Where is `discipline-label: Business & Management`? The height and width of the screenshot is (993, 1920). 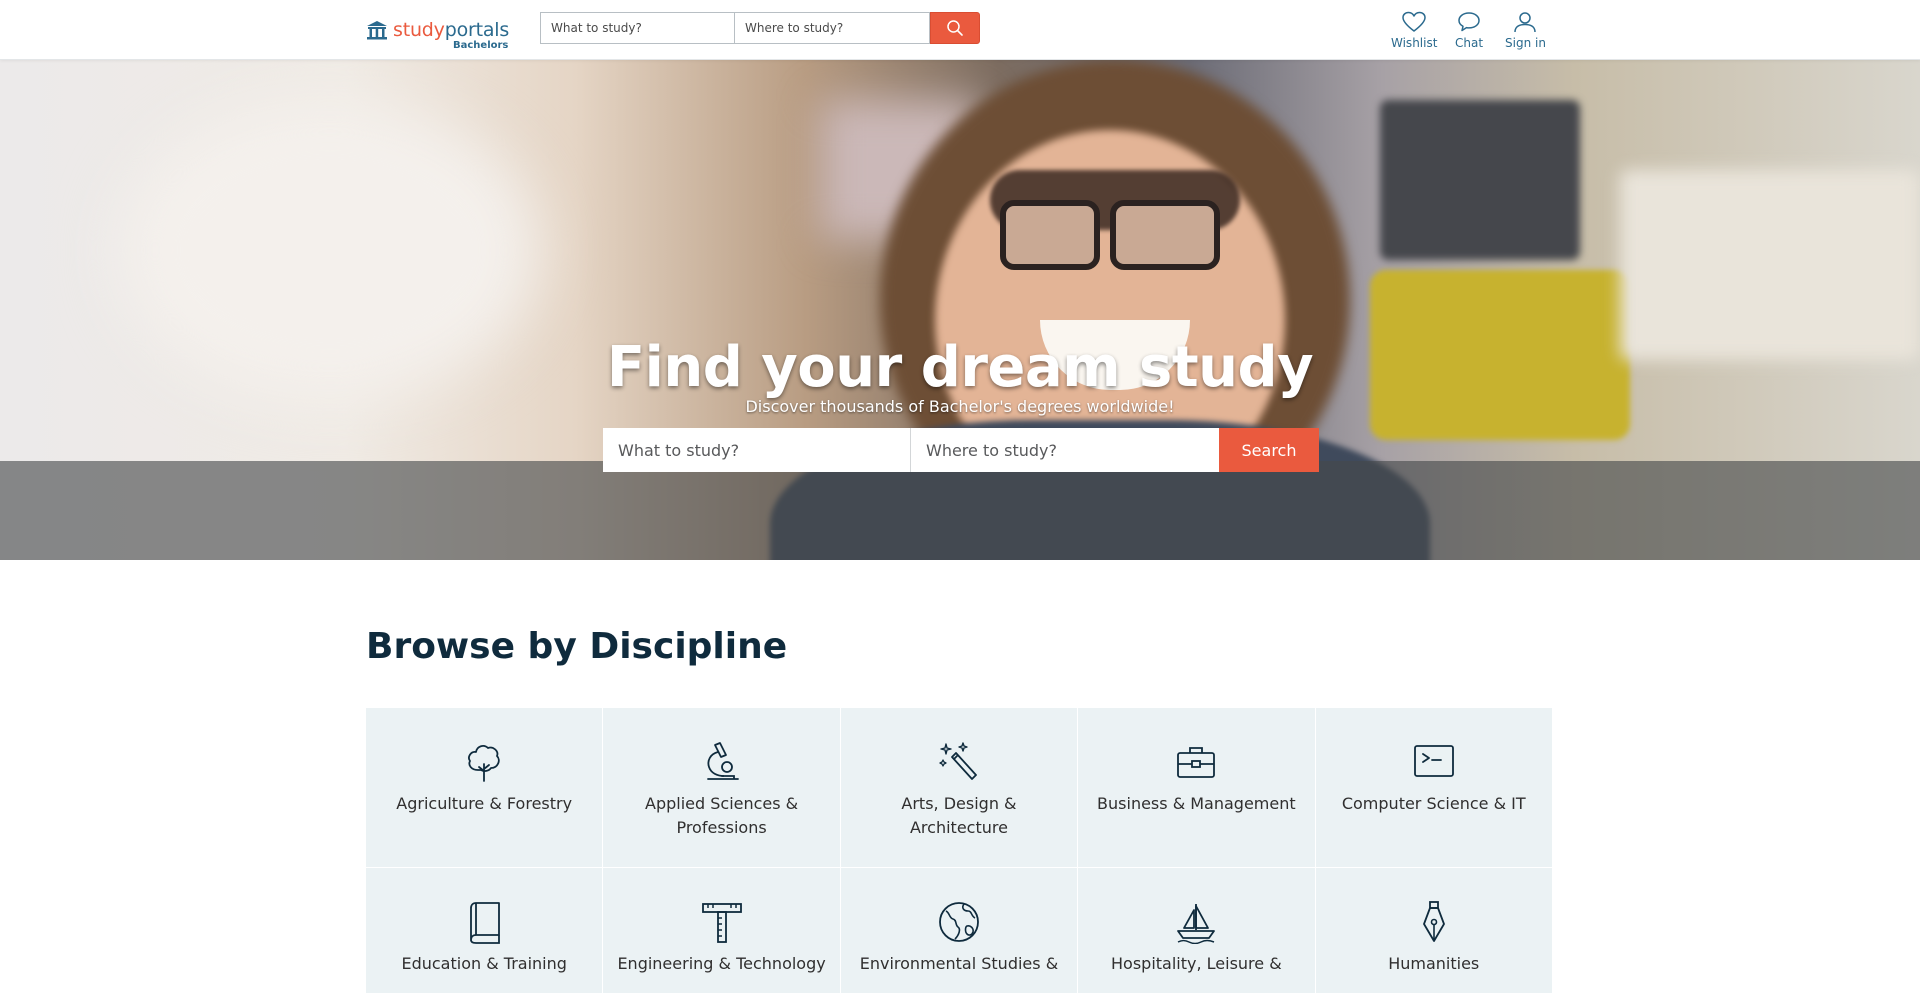 discipline-label: Business & Management is located at coordinates (1196, 803).